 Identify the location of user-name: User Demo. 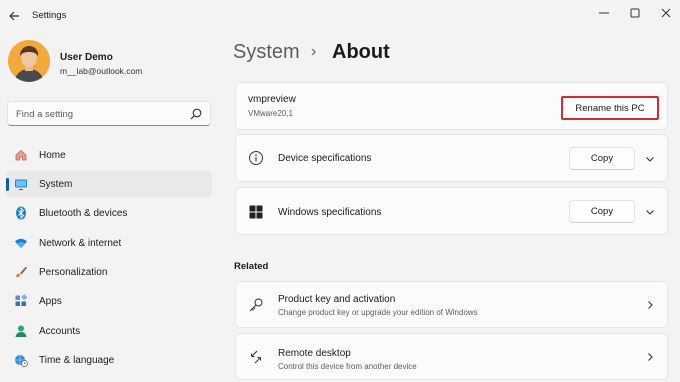
(86, 57).